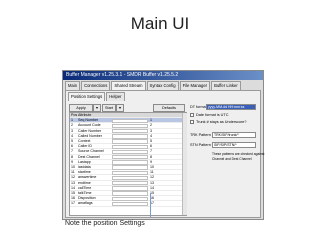 Image resolution: width=320 pixels, height=240 pixels. I want to click on start-dropdown-button: ▾, so click(120, 108).